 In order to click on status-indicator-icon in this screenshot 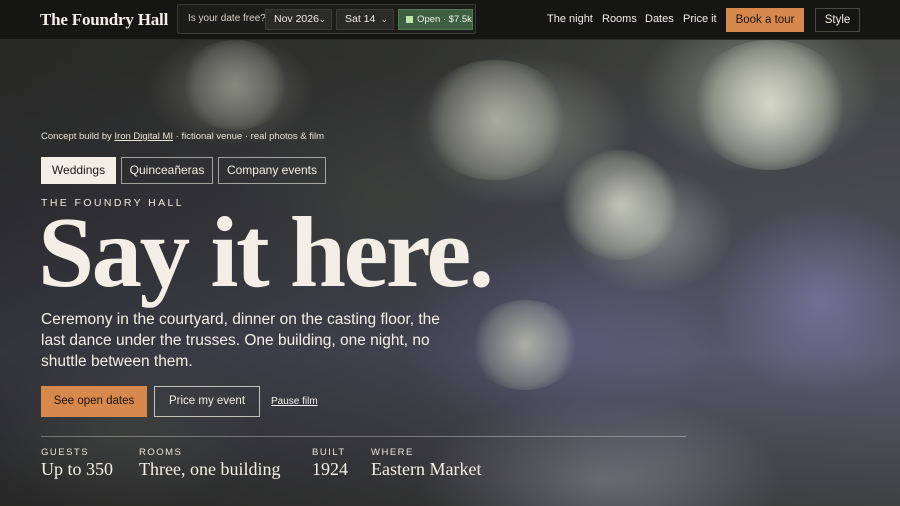, I will do `click(409, 19)`.